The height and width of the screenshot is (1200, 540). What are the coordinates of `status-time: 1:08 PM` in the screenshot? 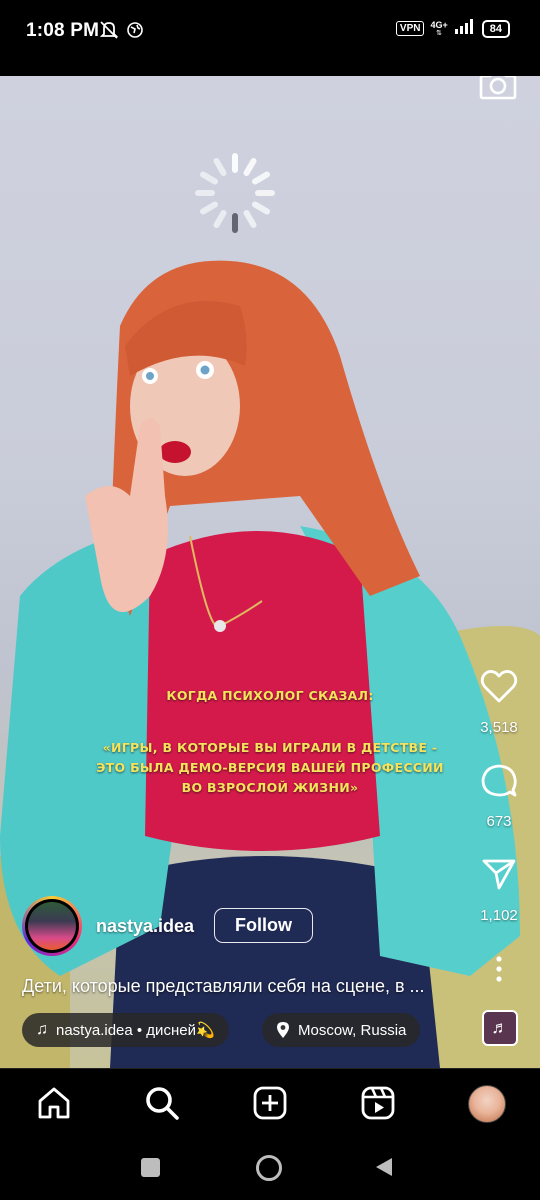 It's located at (63, 30).